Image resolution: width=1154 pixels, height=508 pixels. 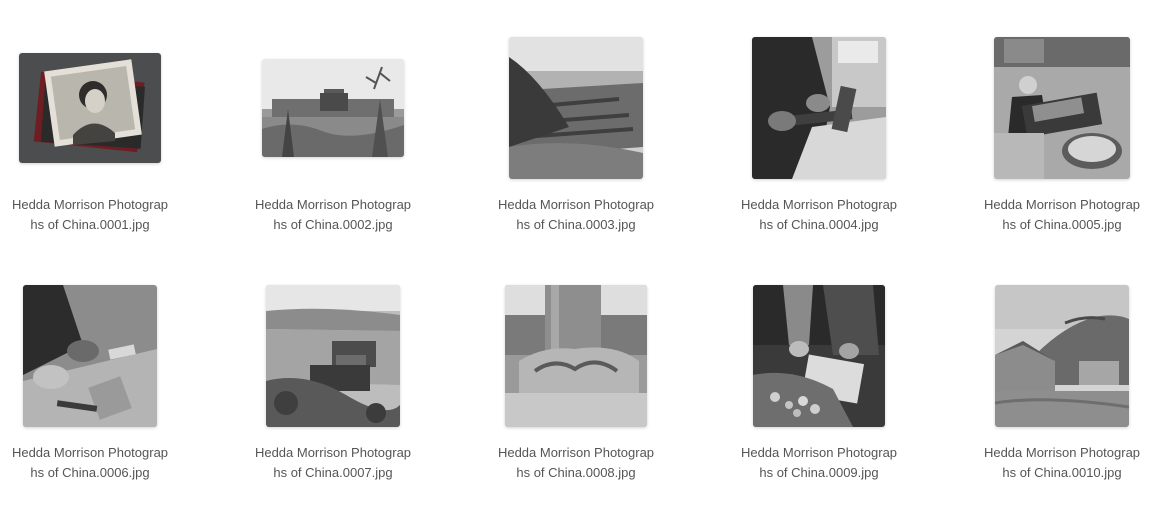 What do you see at coordinates (576, 224) in the screenshot?
I see `file-name-line-2: hs of China.0003.jpg` at bounding box center [576, 224].